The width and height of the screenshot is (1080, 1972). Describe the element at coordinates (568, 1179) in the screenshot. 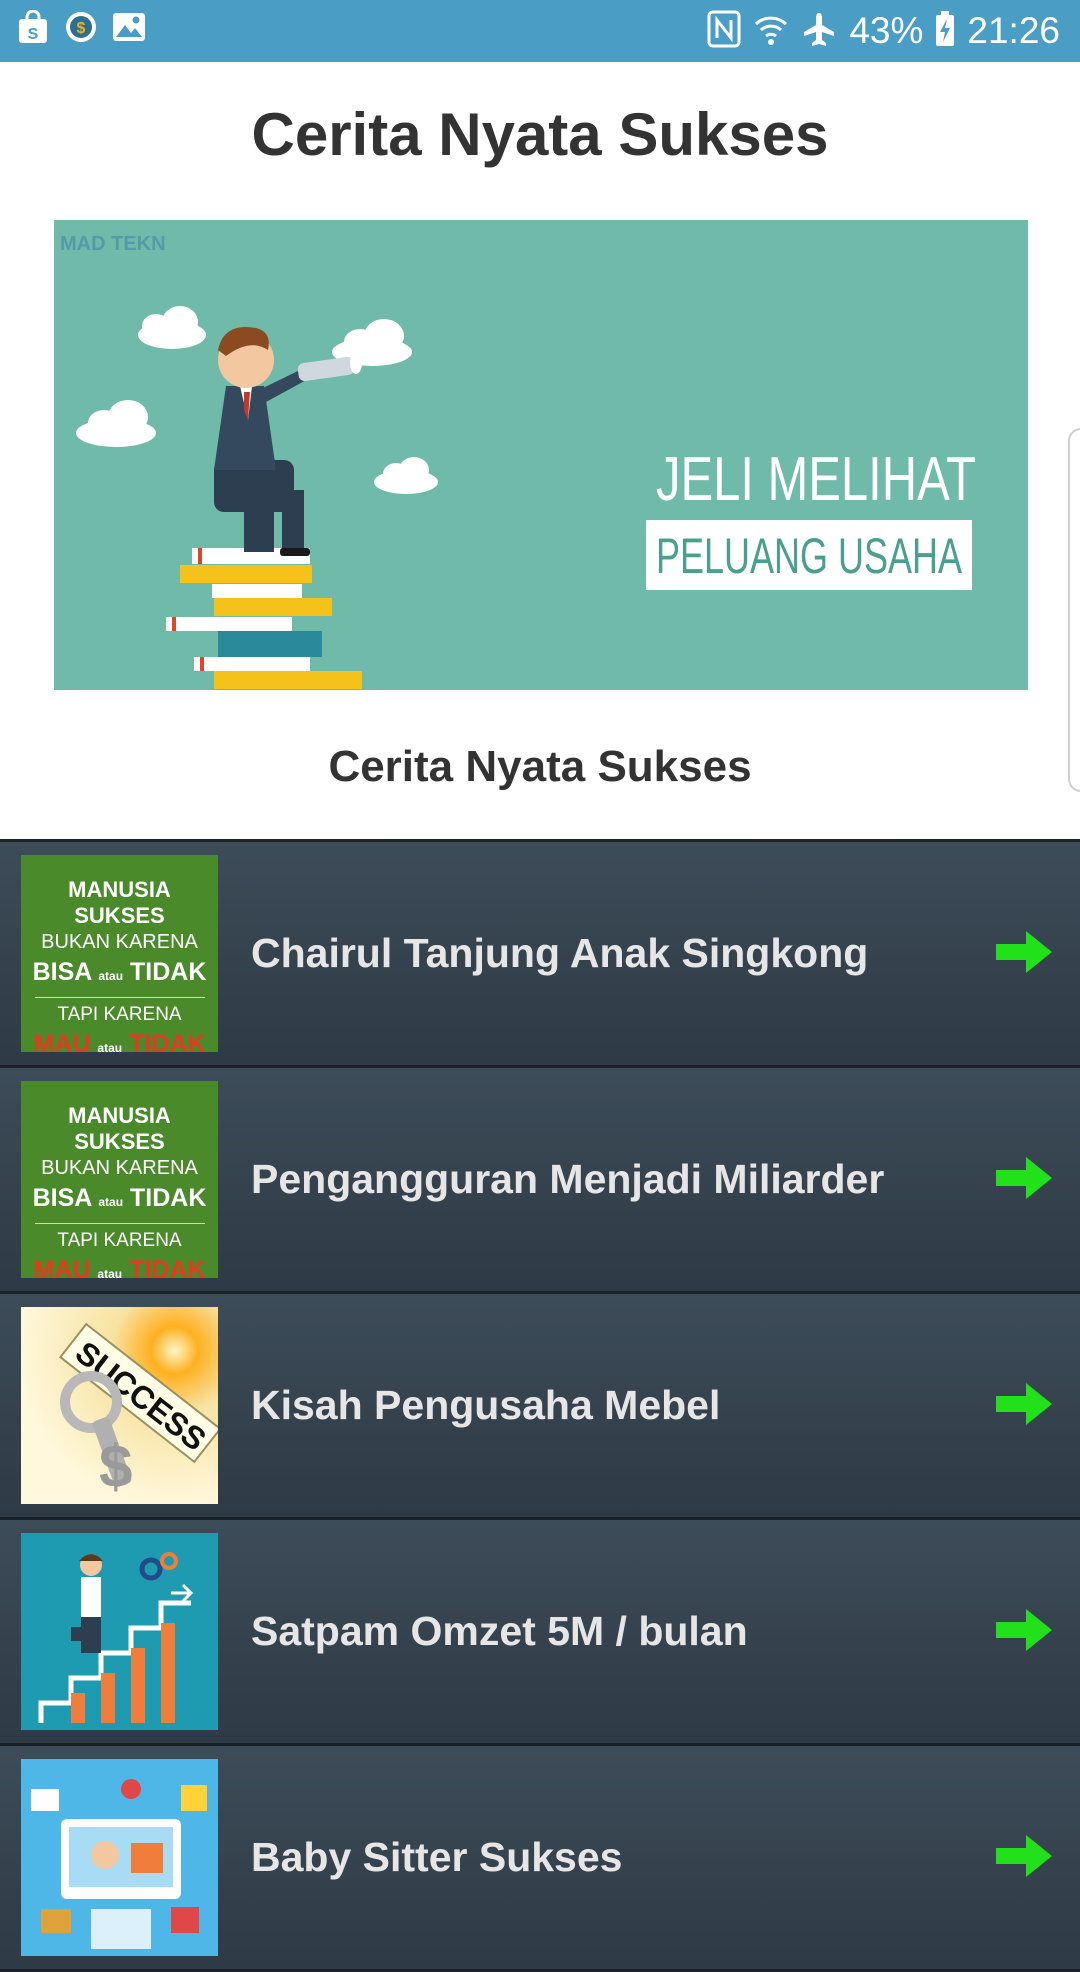

I see `item-title: Pengangguran Menjadi Miliarder` at that location.